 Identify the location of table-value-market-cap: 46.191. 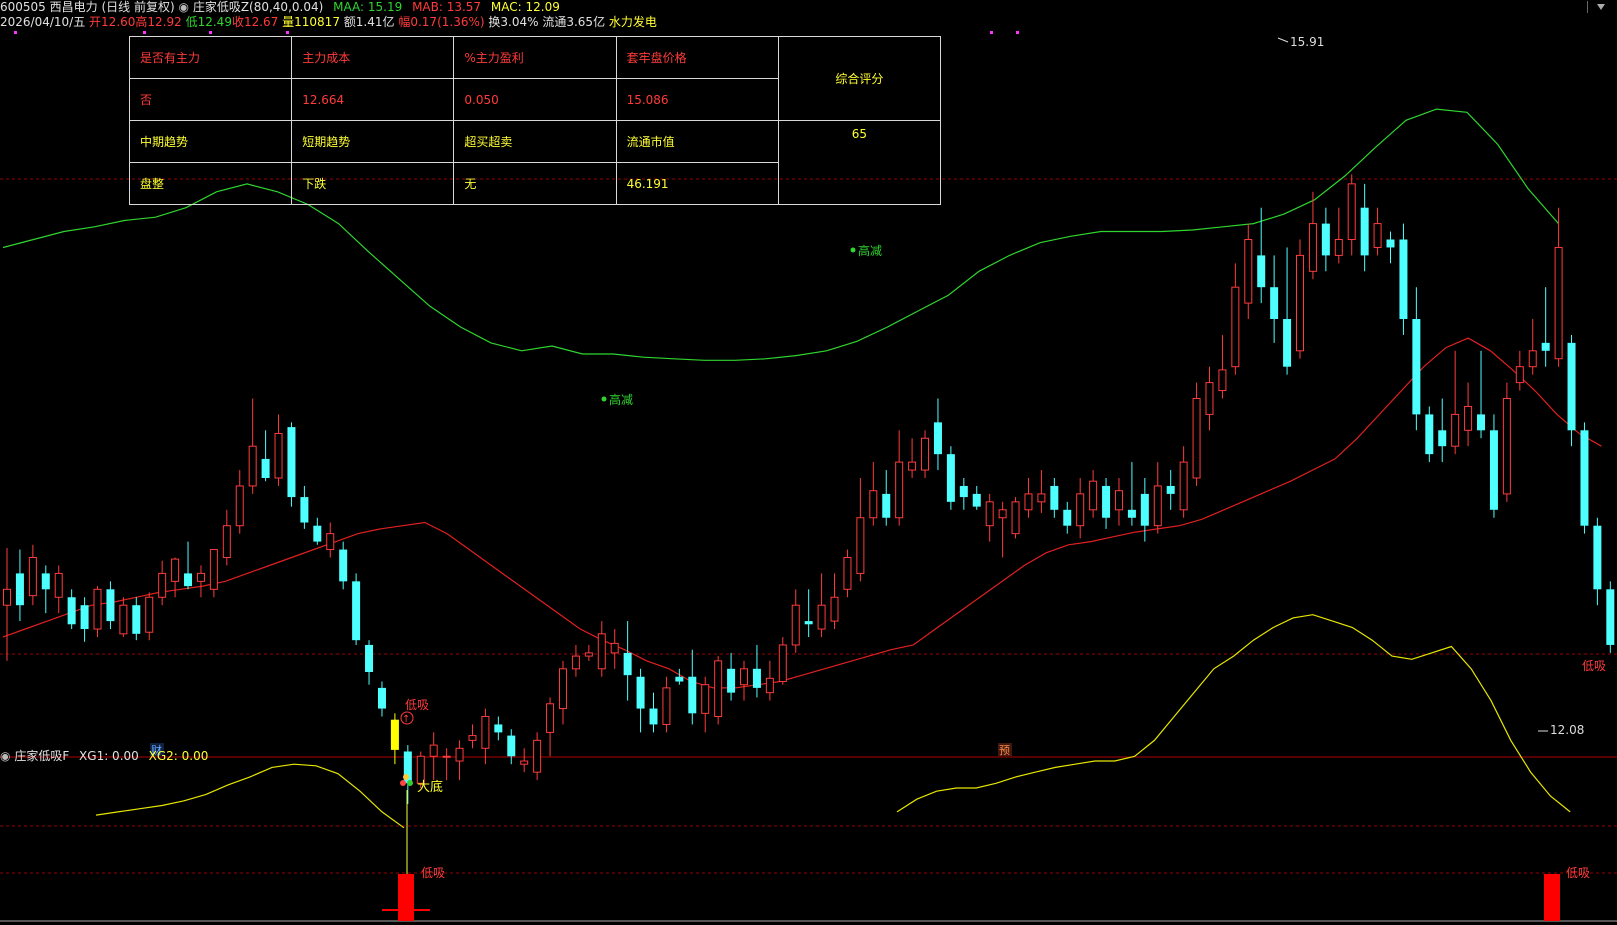
(697, 183).